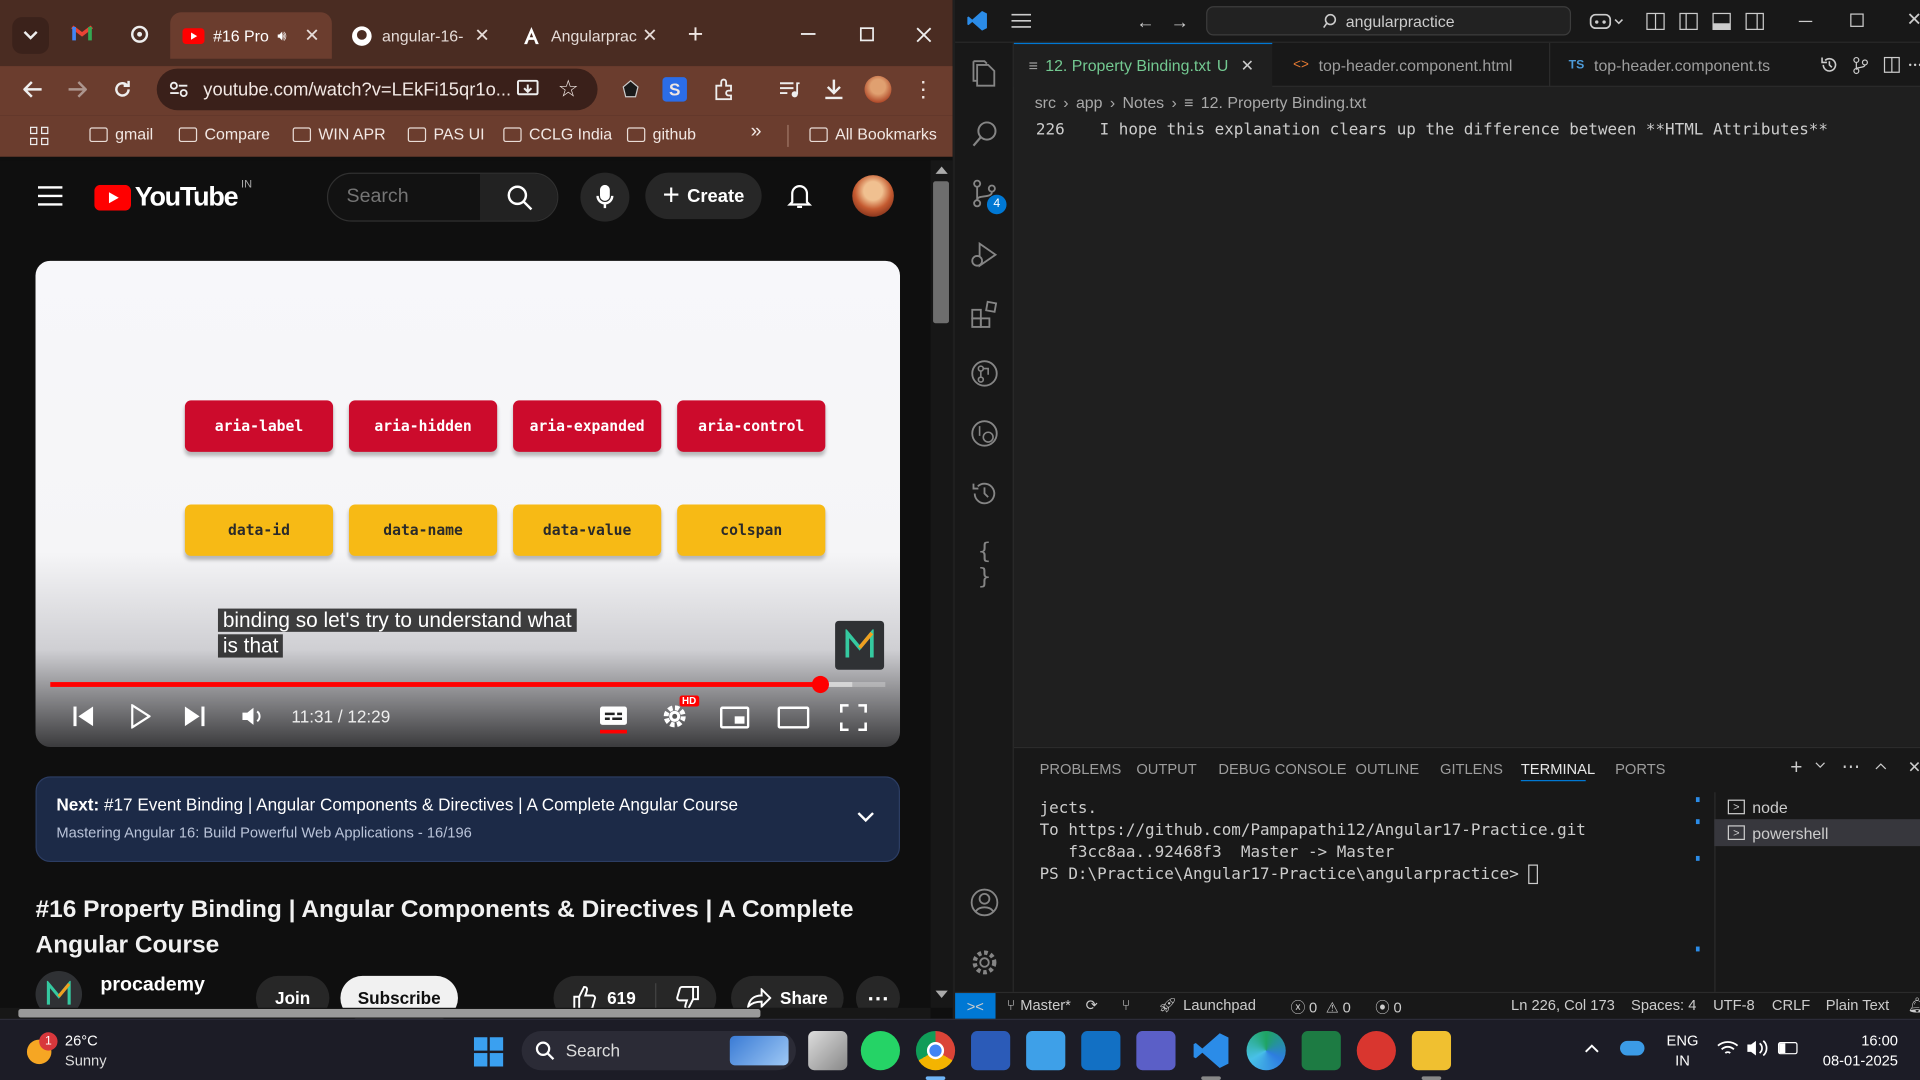 This screenshot has height=1080, width=1920. I want to click on panel-tab-gitlens: GITLENS, so click(1471, 768).